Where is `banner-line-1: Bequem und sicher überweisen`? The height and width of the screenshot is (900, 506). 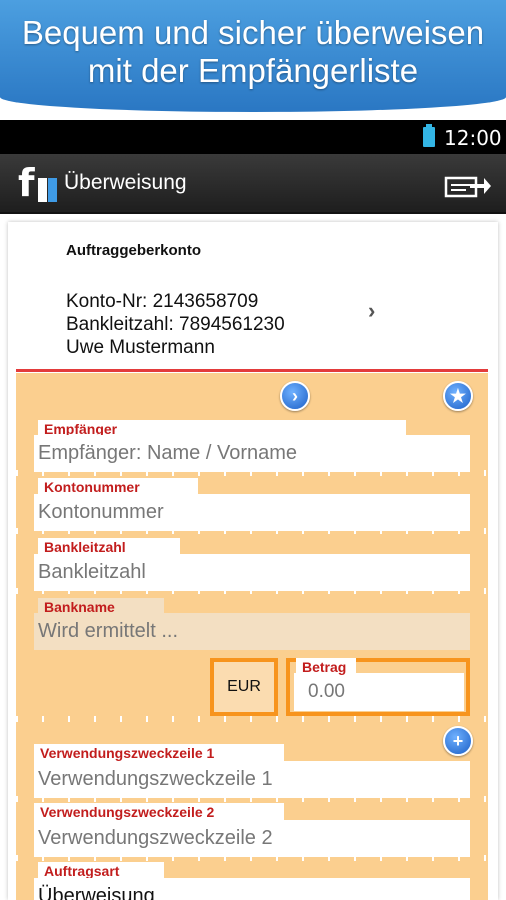 banner-line-1: Bequem und sicher überweisen is located at coordinates (253, 32).